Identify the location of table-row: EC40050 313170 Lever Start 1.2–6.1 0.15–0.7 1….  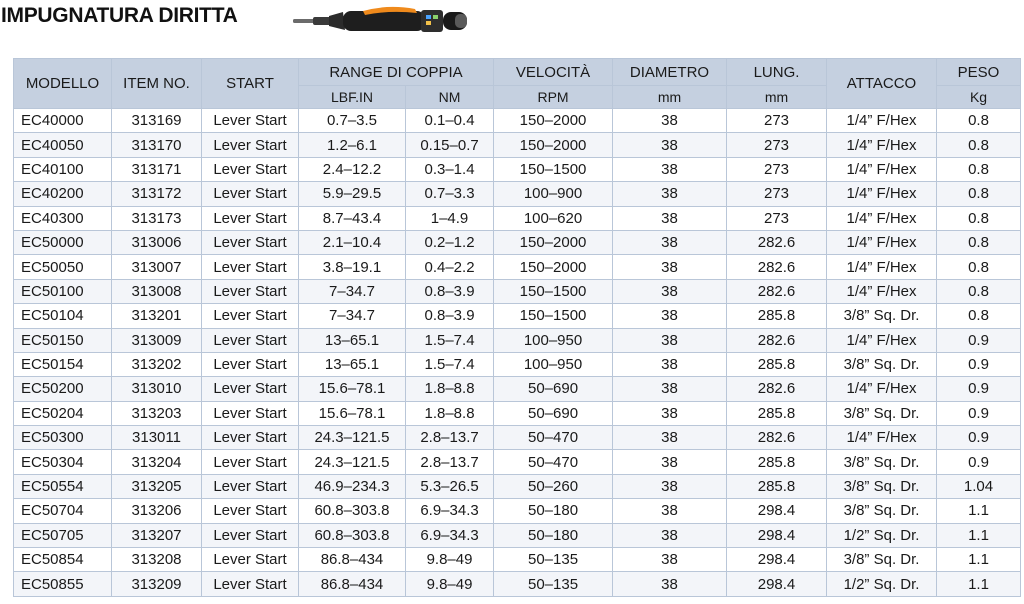
(517, 145).